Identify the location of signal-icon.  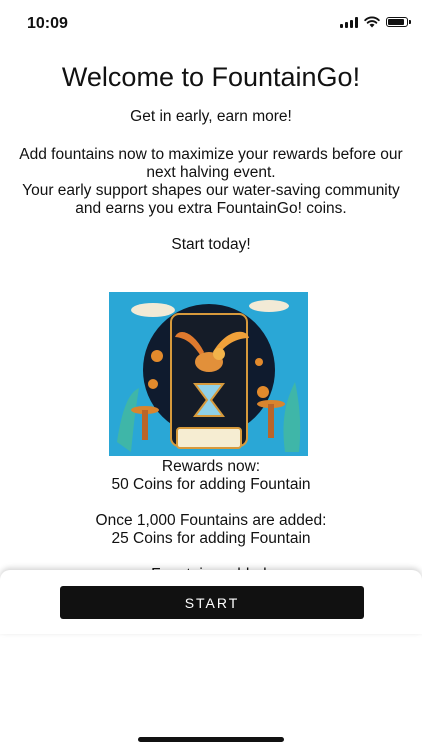
(349, 22).